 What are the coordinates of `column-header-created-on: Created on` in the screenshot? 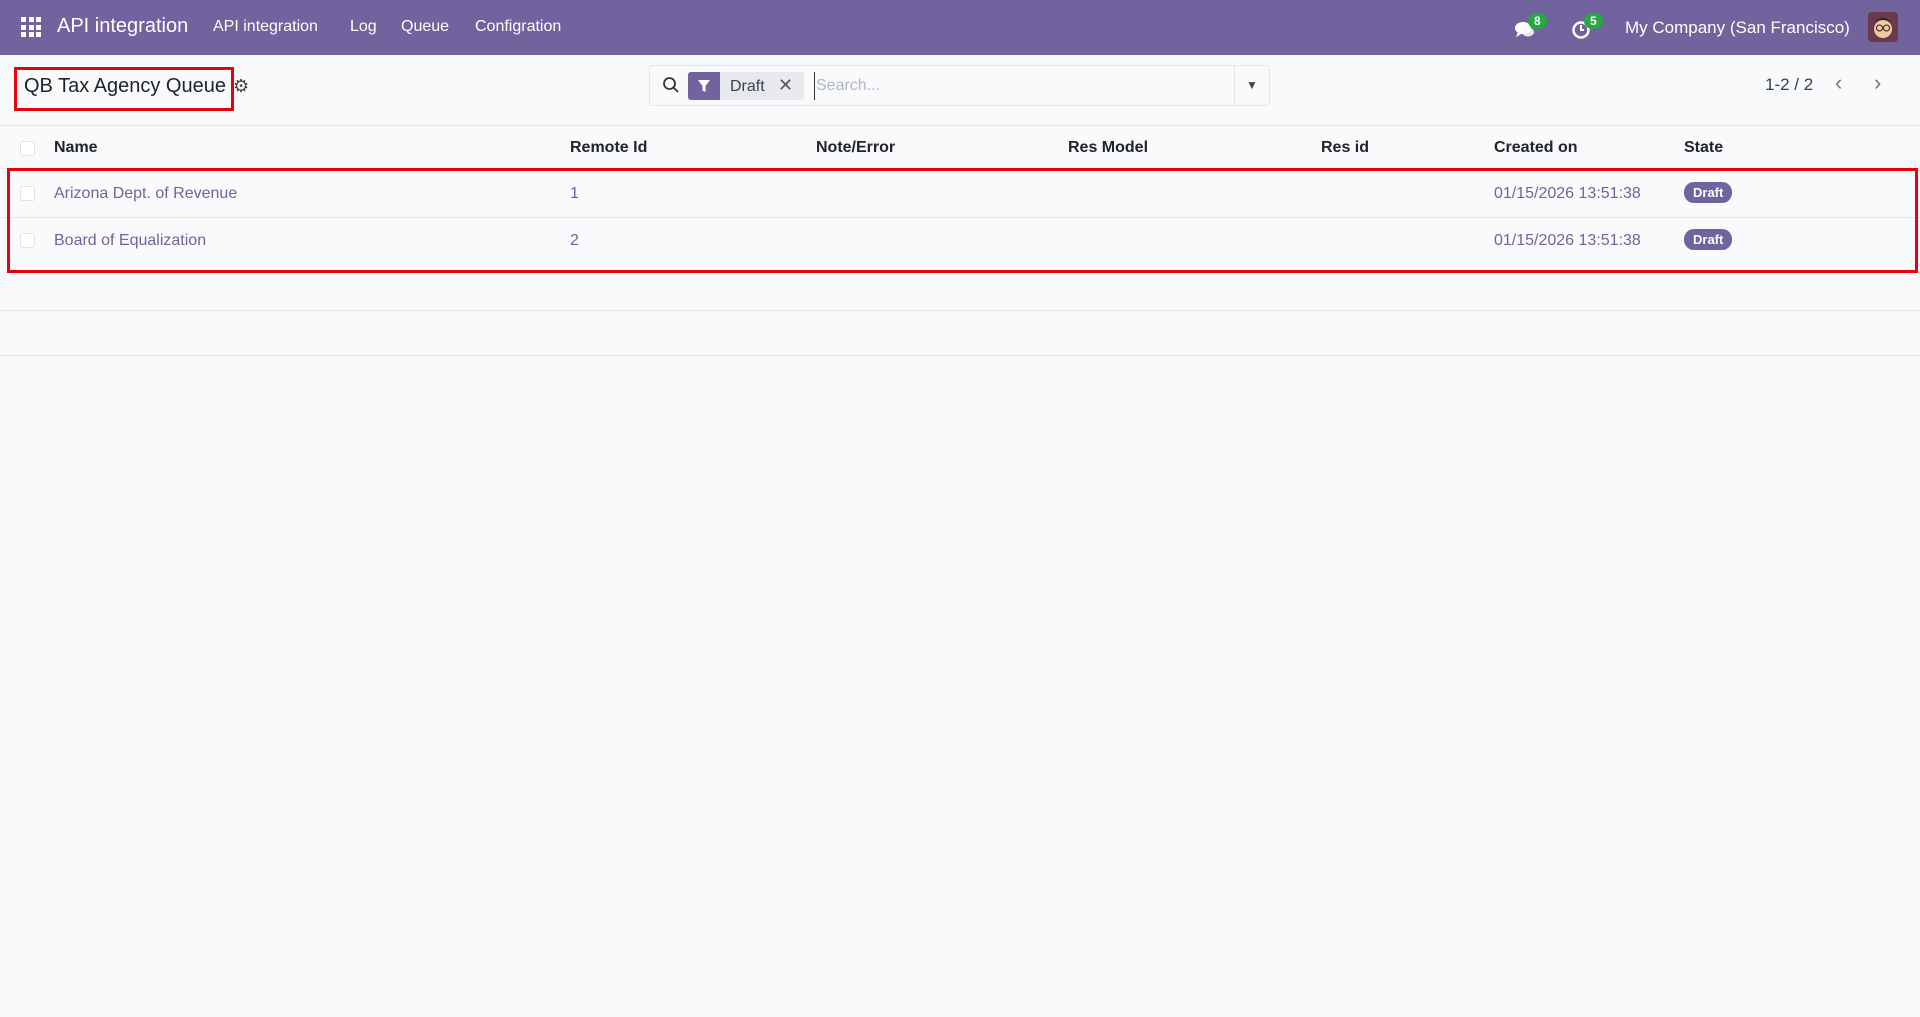 It's located at (1536, 148).